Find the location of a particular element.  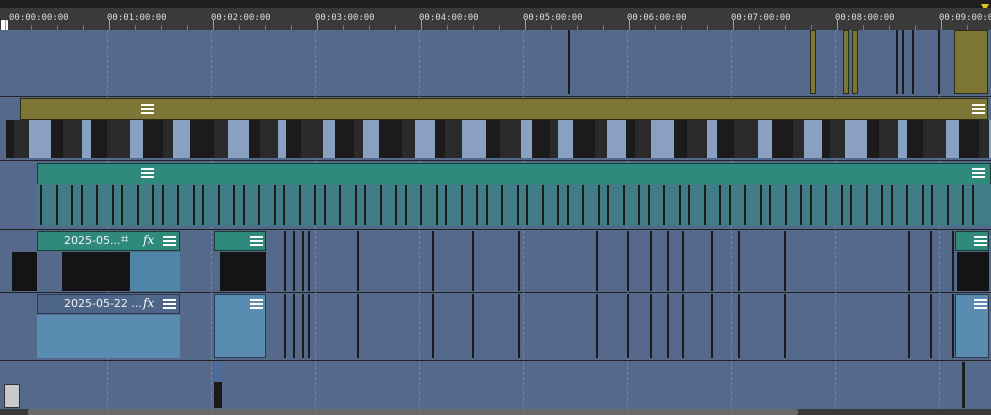

audio-waveform is located at coordinates (108, 336).